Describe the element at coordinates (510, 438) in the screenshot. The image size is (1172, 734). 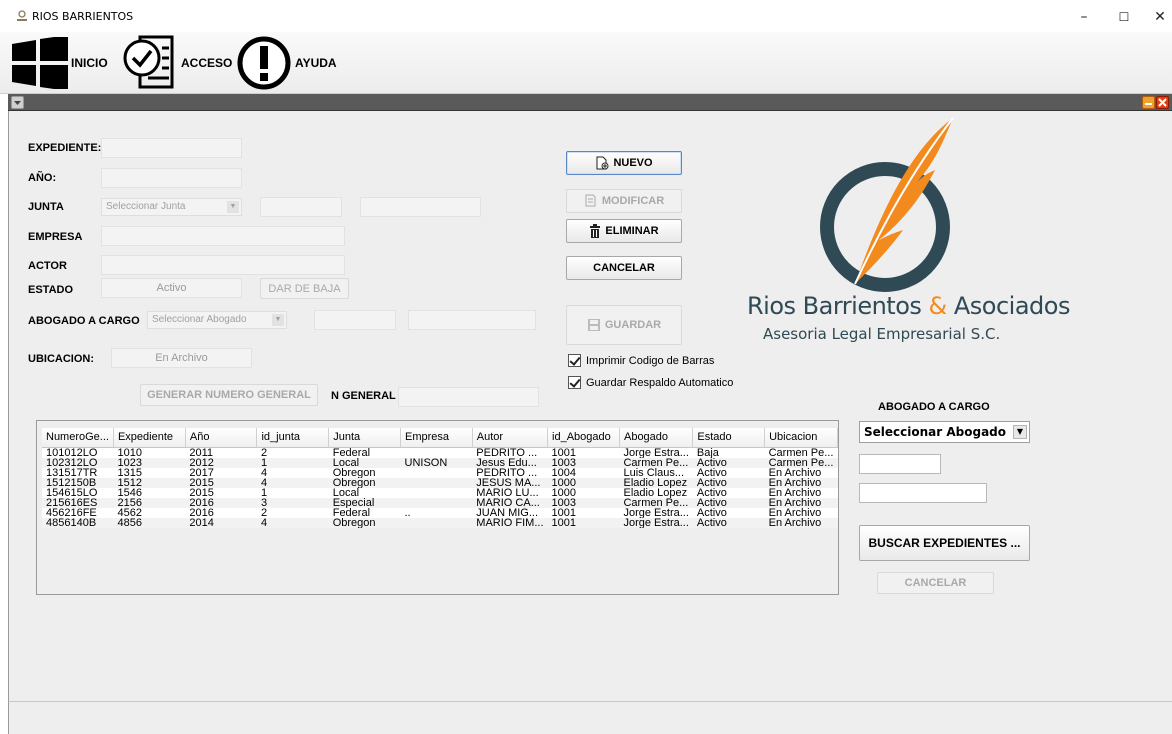
I see `col-autor: Autor` at that location.